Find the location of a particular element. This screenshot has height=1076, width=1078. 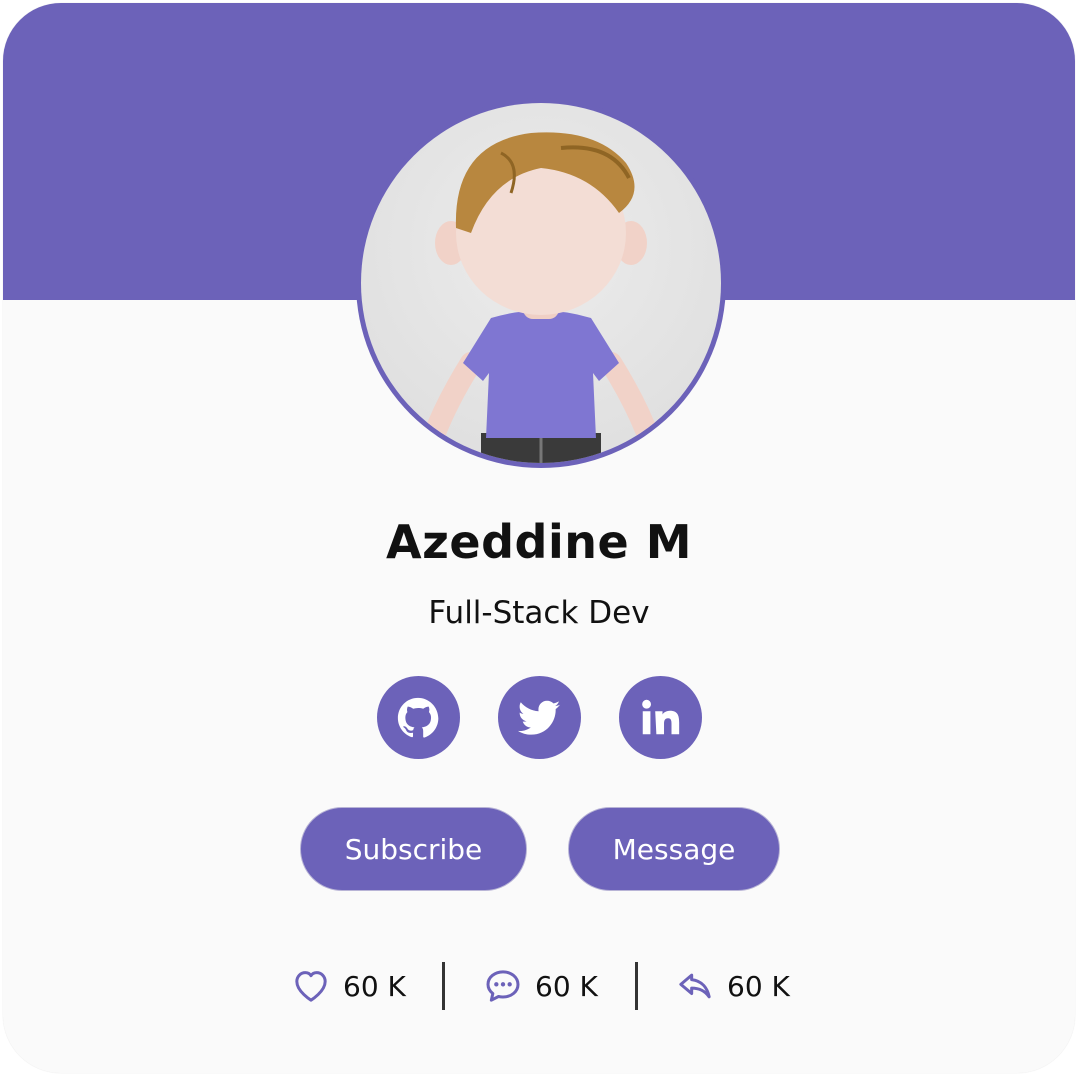

shares-stat: 60 K is located at coordinates (732, 986).